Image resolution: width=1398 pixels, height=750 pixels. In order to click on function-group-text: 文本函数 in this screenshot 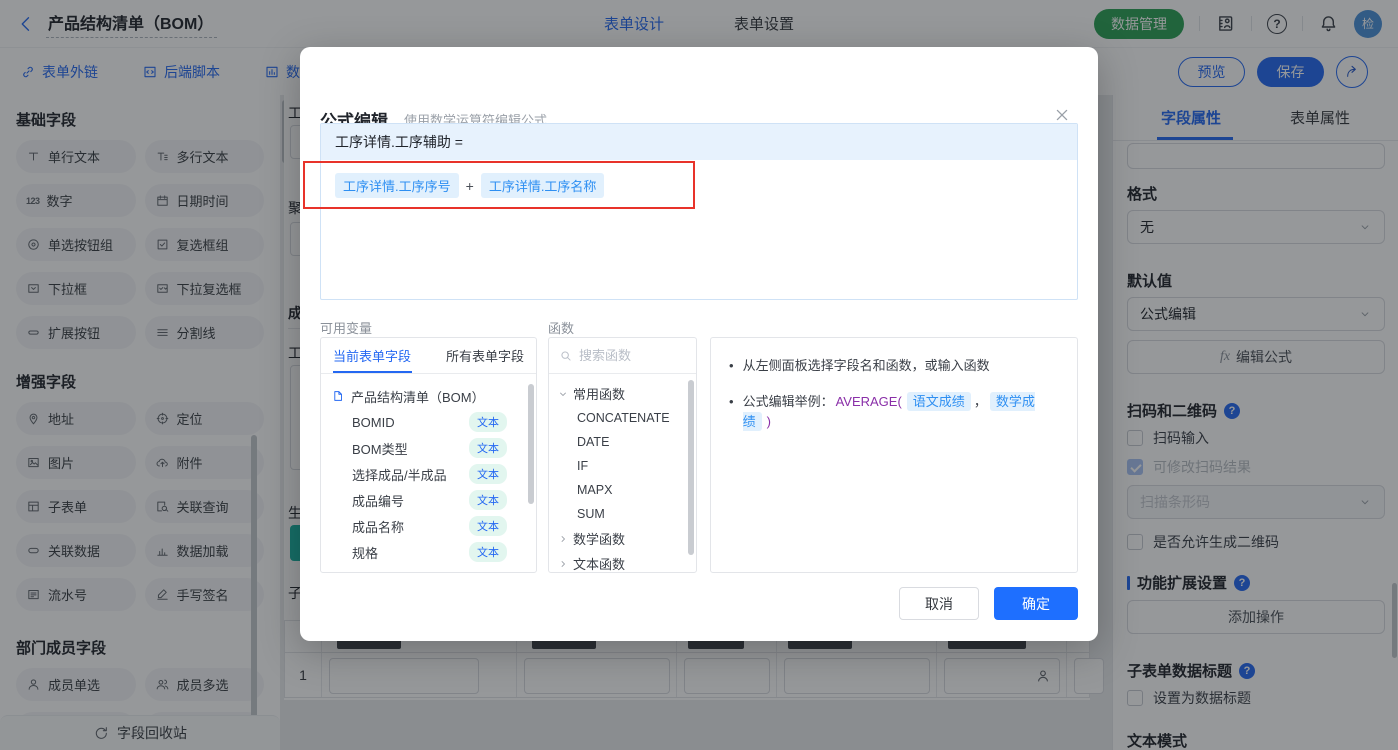, I will do `click(622, 561)`.